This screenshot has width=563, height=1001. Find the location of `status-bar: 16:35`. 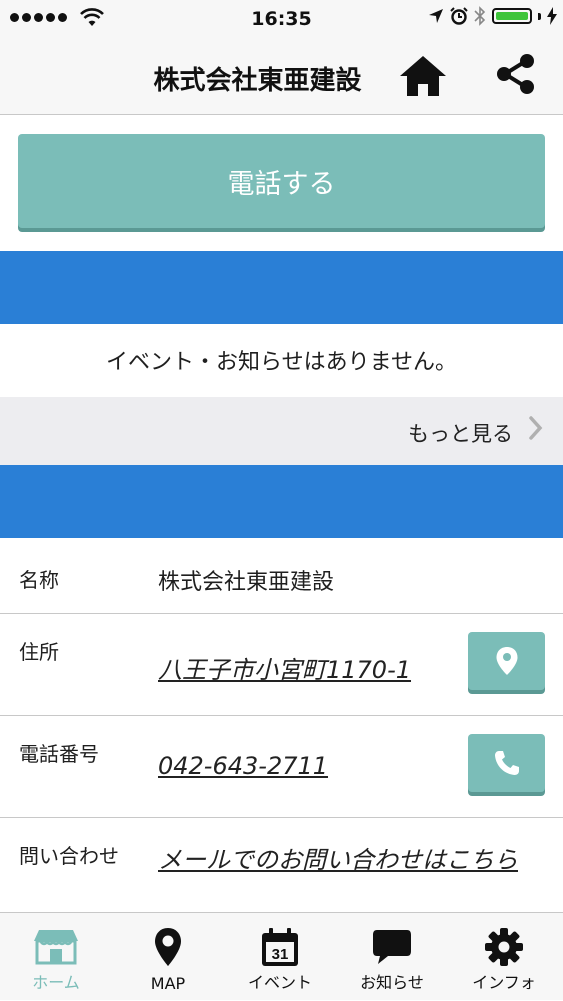

status-bar: 16:35 is located at coordinates (281, 19).